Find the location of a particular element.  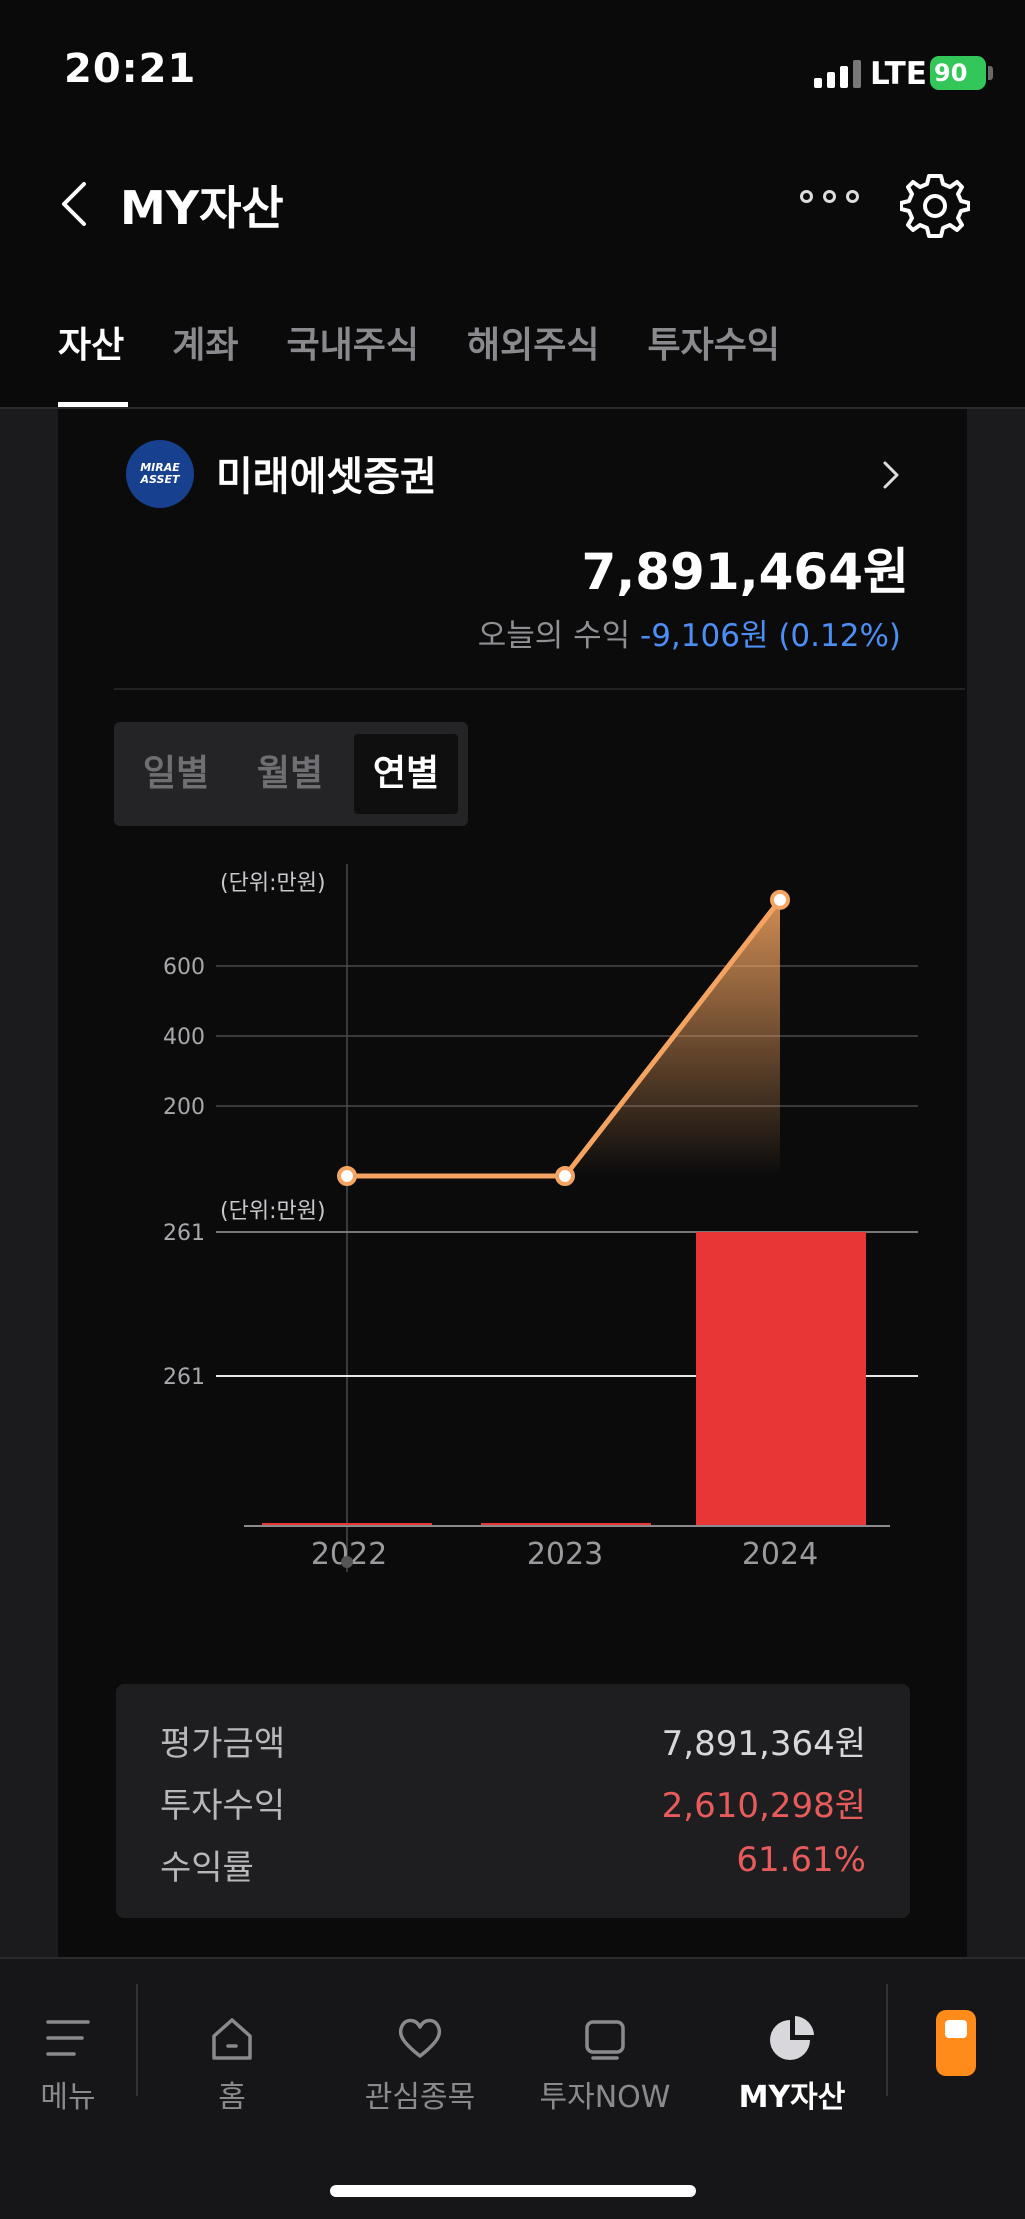

heart-icon is located at coordinates (420, 2038).